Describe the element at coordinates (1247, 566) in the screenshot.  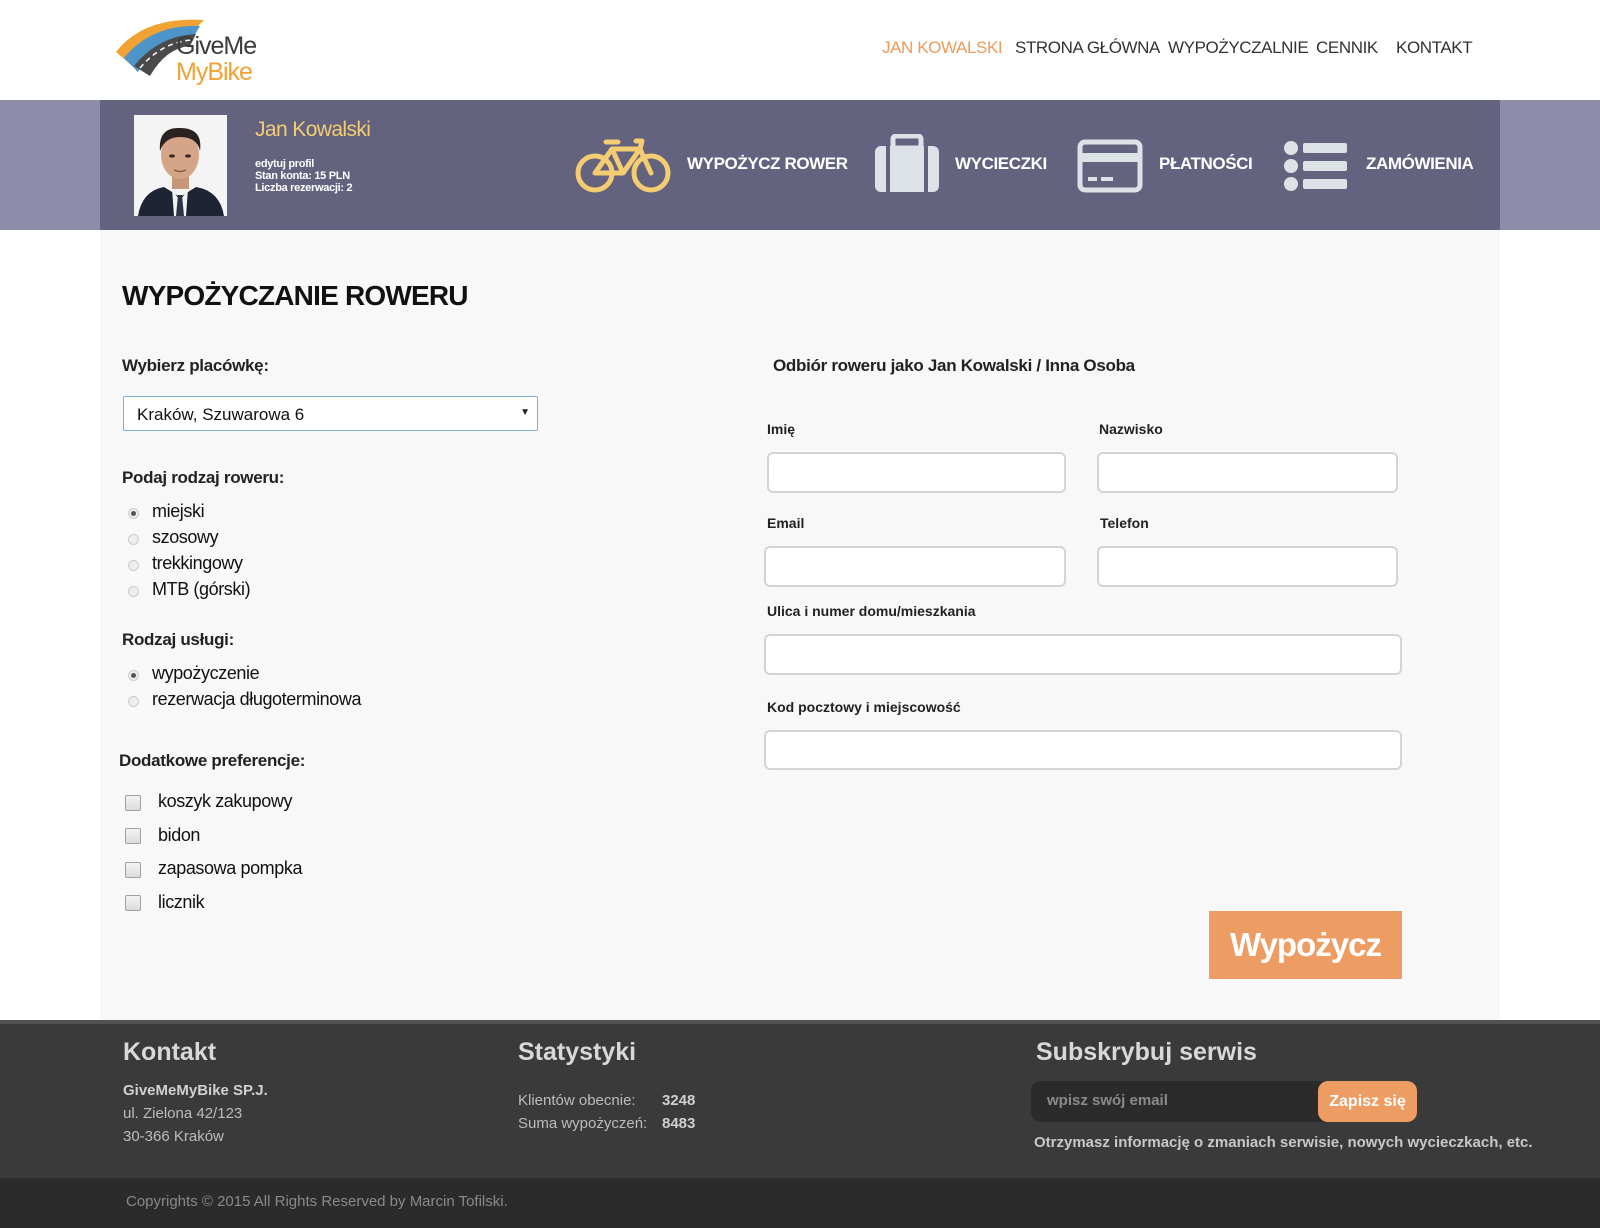
I see `phone-field` at that location.